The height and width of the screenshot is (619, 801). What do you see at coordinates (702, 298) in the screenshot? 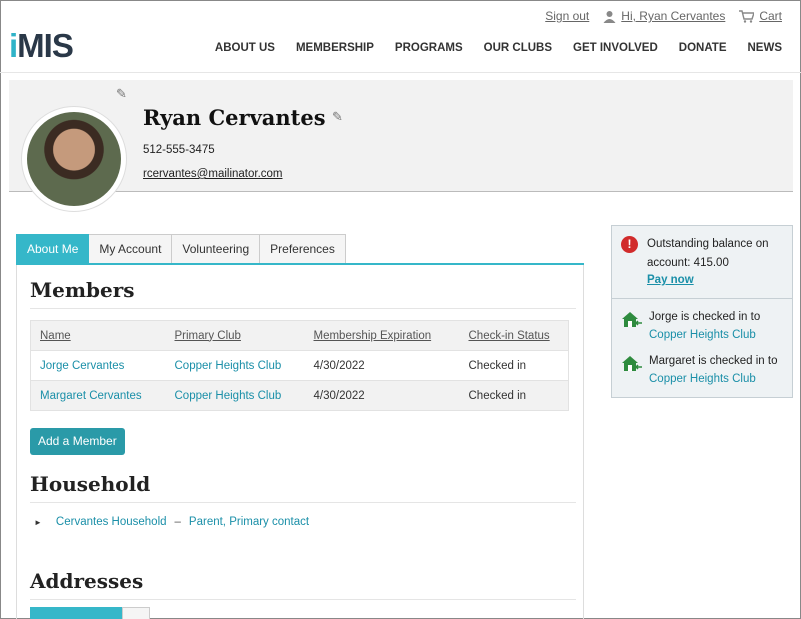
I see `sidebar-divider` at bounding box center [702, 298].